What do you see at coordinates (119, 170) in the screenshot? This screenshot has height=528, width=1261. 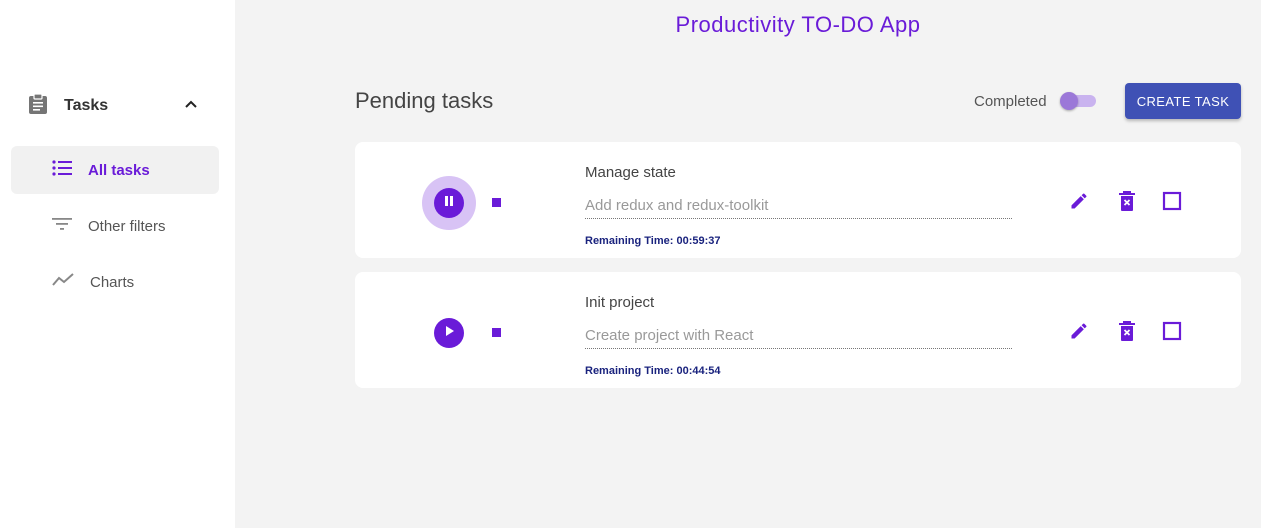 I see `sidebar-item-label: All tasks` at bounding box center [119, 170].